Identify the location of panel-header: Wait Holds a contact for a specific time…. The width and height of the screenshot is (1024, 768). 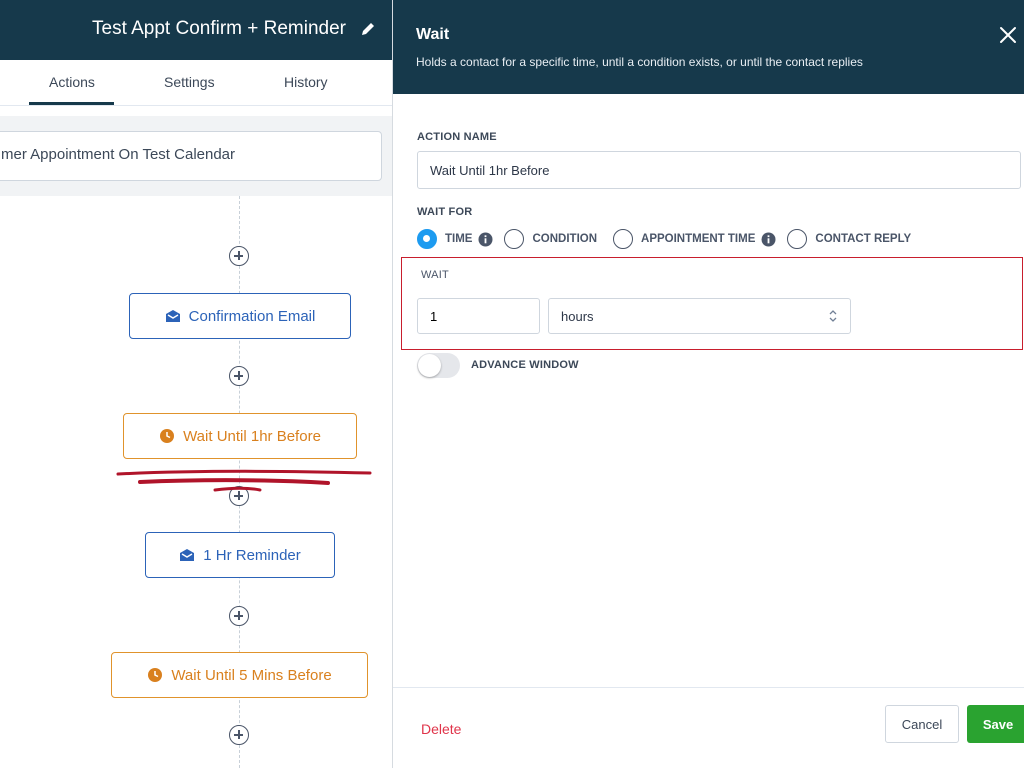
(708, 47).